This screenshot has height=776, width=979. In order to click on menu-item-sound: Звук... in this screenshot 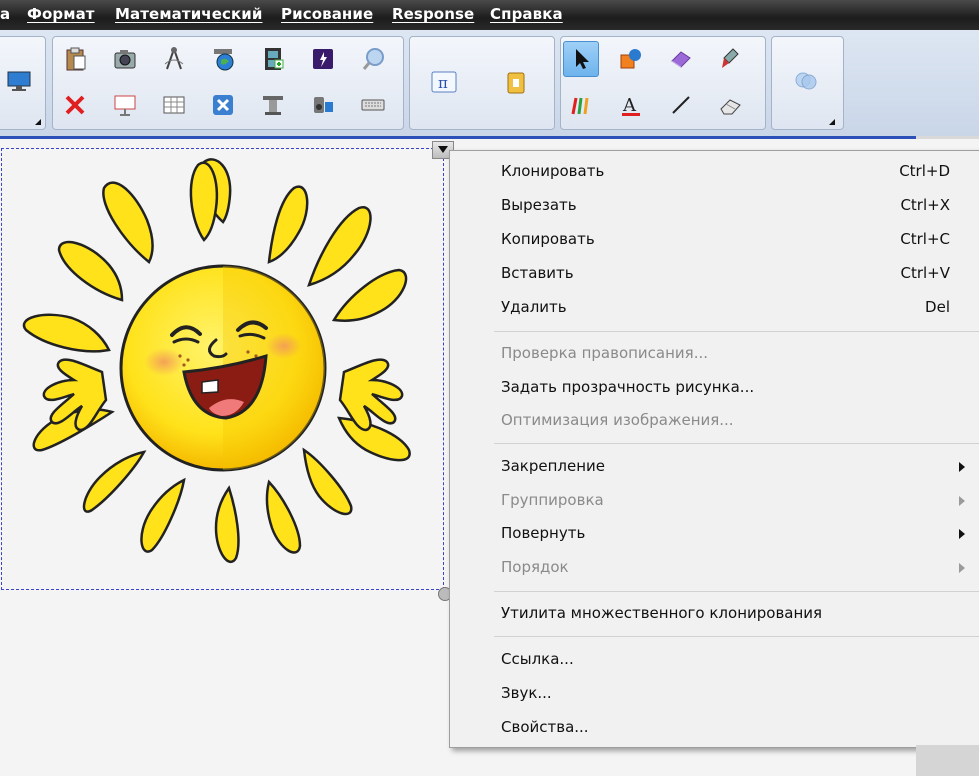, I will do `click(714, 695)`.